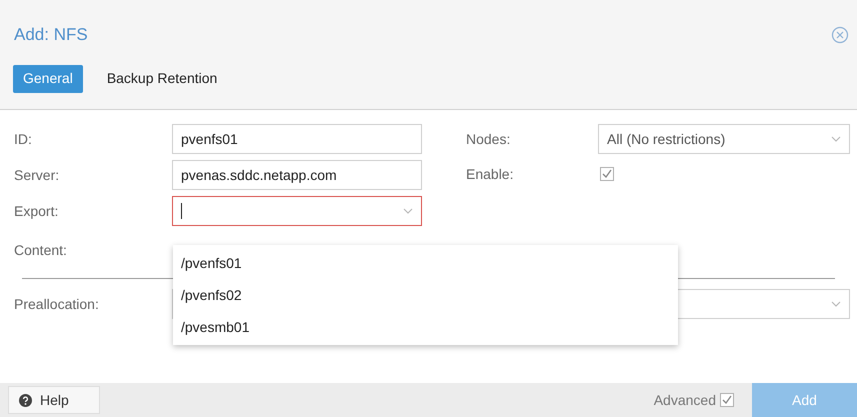  What do you see at coordinates (489, 139) in the screenshot?
I see `field-label: Nodes:` at bounding box center [489, 139].